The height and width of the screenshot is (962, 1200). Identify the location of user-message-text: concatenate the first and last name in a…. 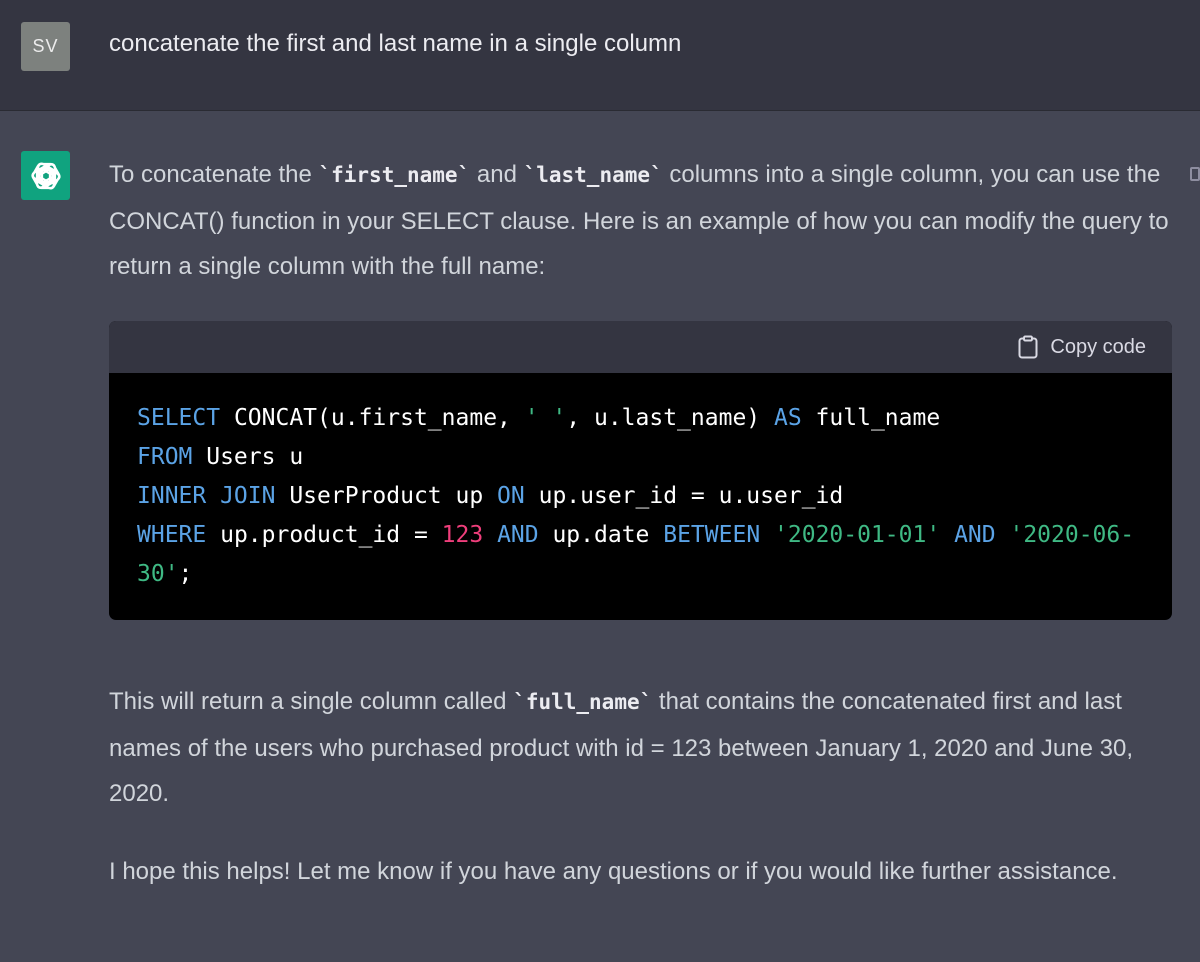
(395, 43).